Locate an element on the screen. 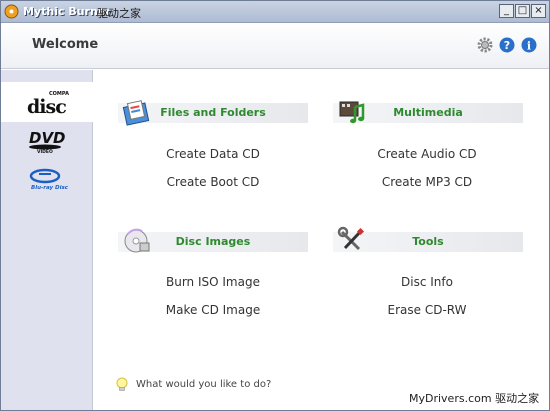 The height and width of the screenshot is (411, 550). make-cd-image-link: Make CD Image is located at coordinates (213, 310).